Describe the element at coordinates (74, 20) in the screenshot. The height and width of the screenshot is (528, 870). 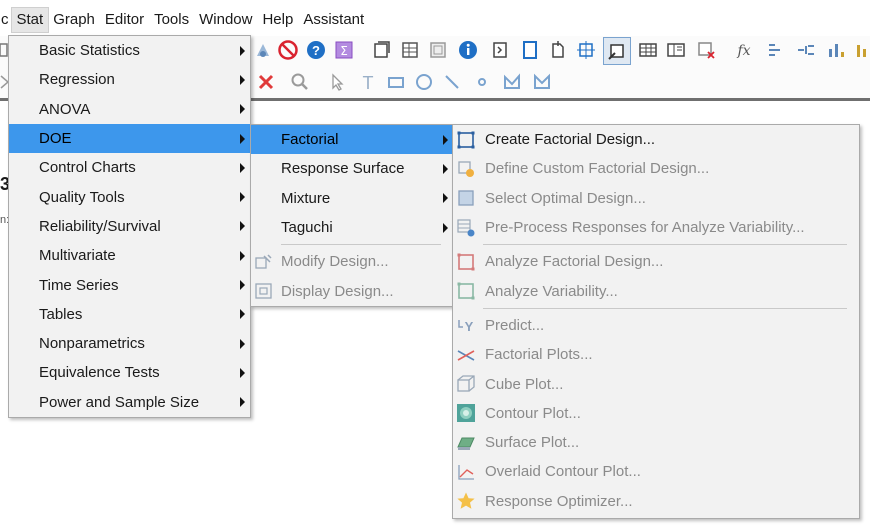
I see `menu-graph: Graph` at that location.